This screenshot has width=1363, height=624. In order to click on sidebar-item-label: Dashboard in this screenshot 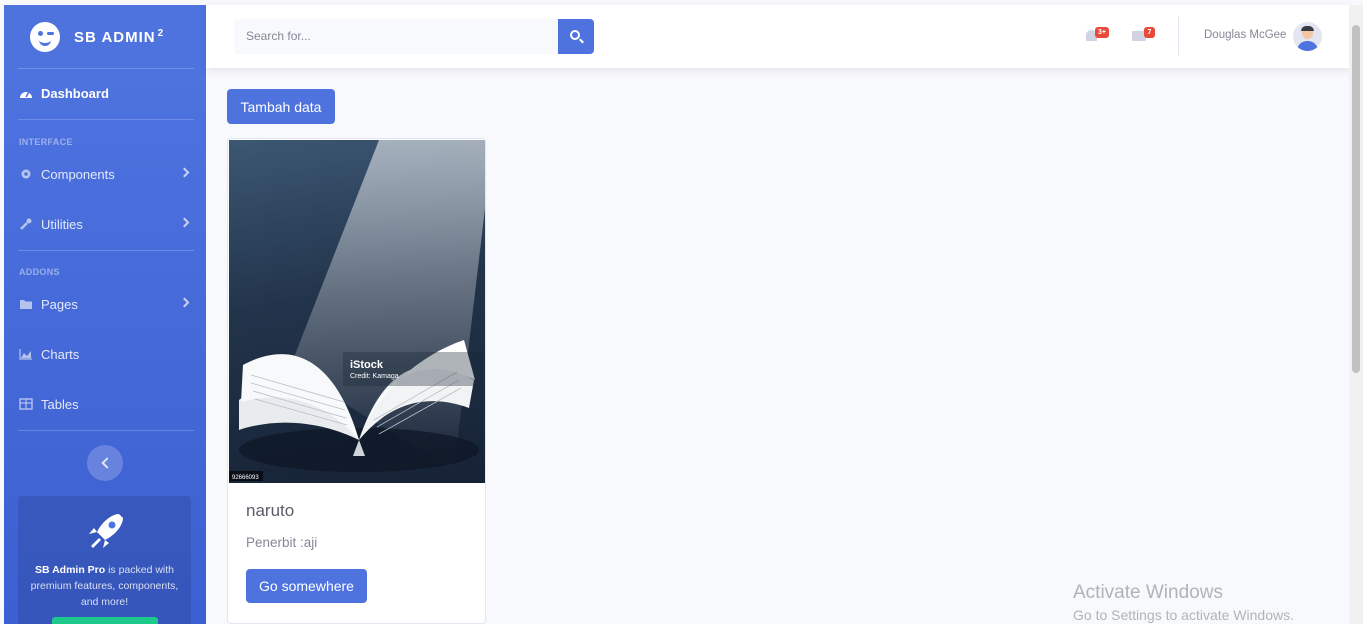, I will do `click(75, 93)`.